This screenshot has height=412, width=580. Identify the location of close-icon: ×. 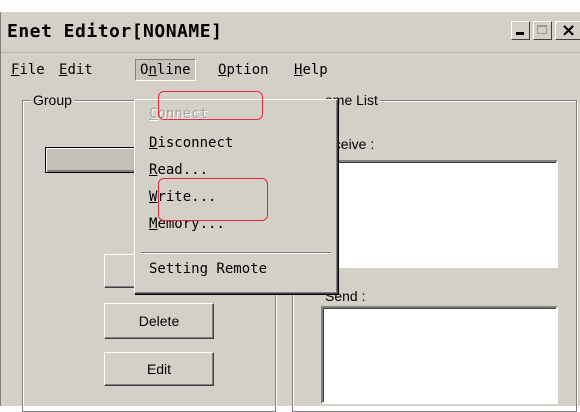
(569, 30).